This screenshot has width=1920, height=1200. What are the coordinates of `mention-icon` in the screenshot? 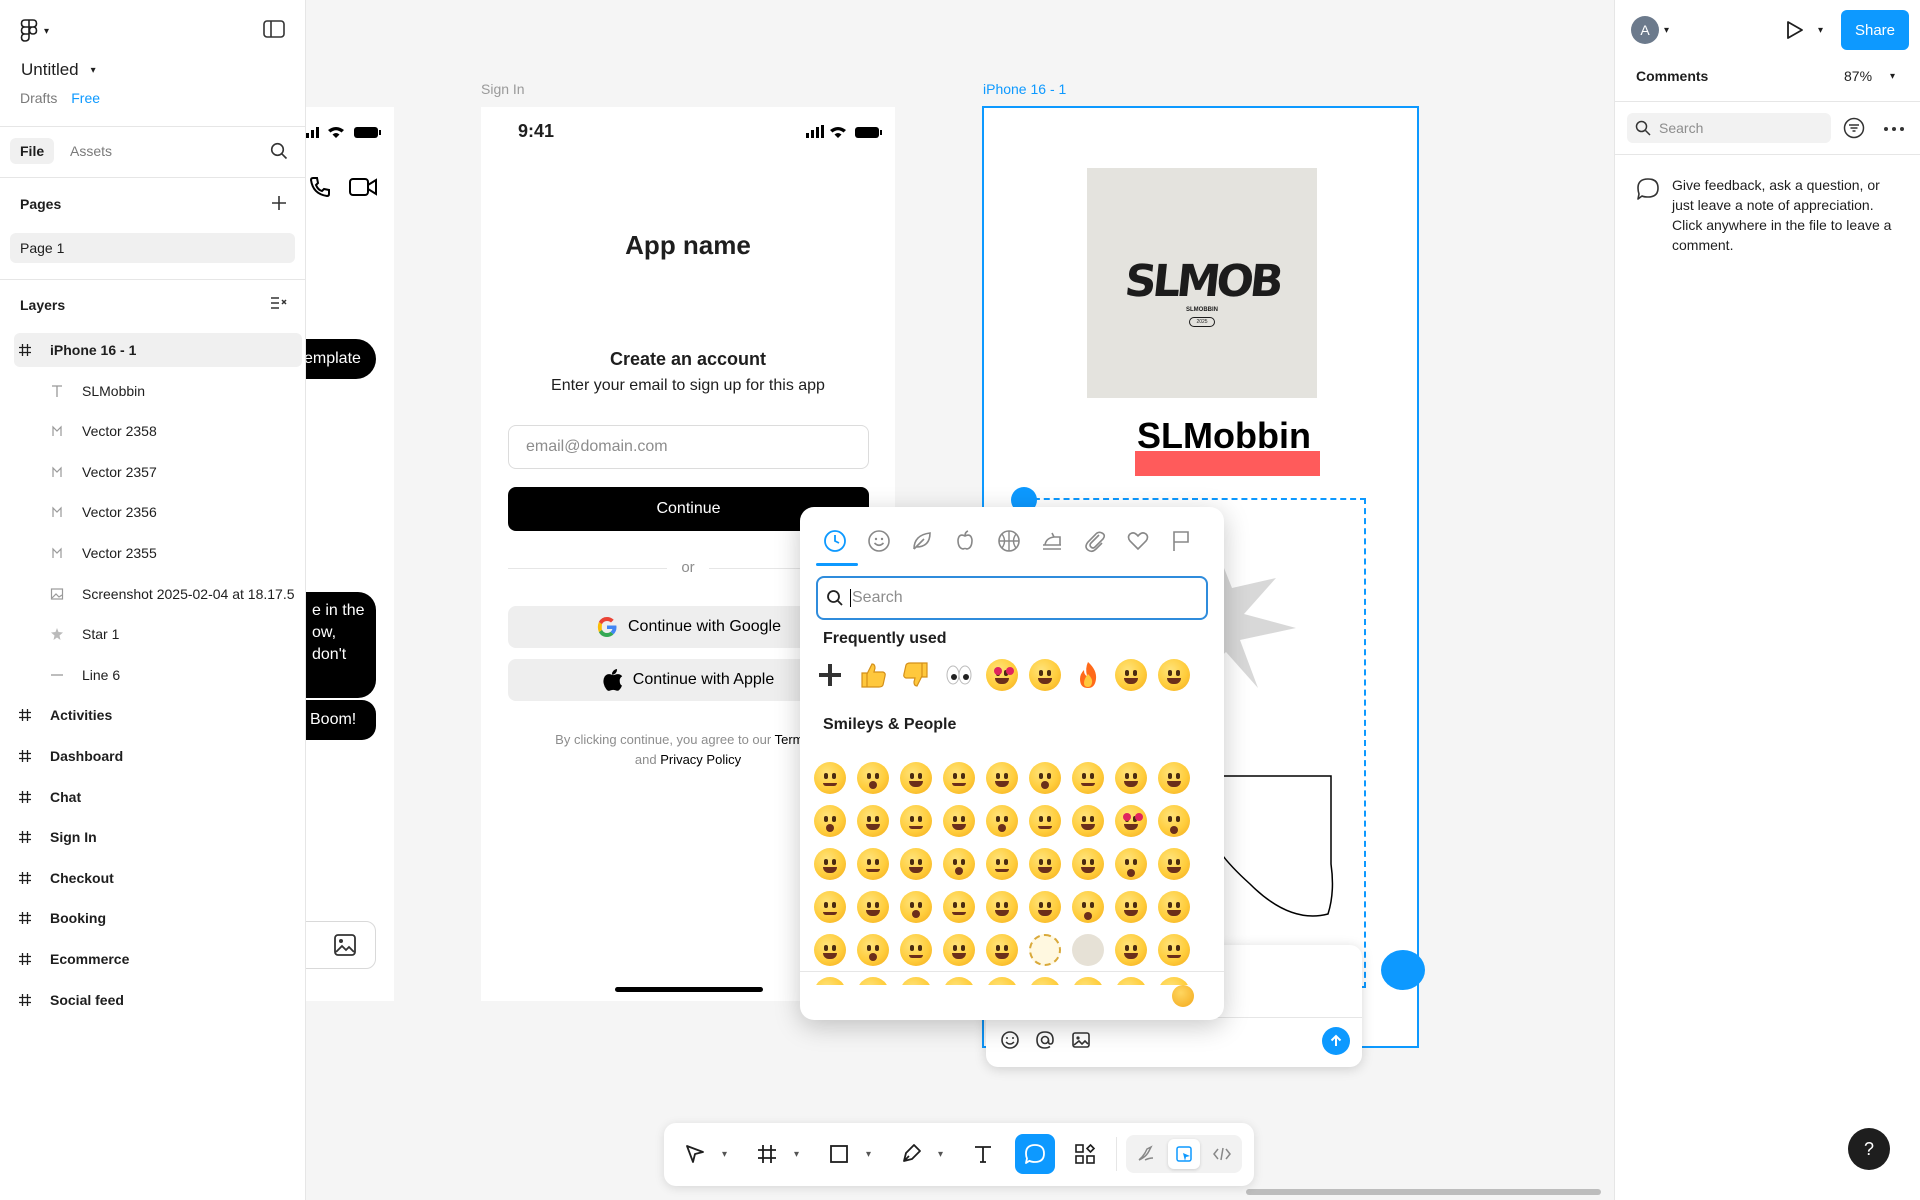 It's located at (1045, 1040).